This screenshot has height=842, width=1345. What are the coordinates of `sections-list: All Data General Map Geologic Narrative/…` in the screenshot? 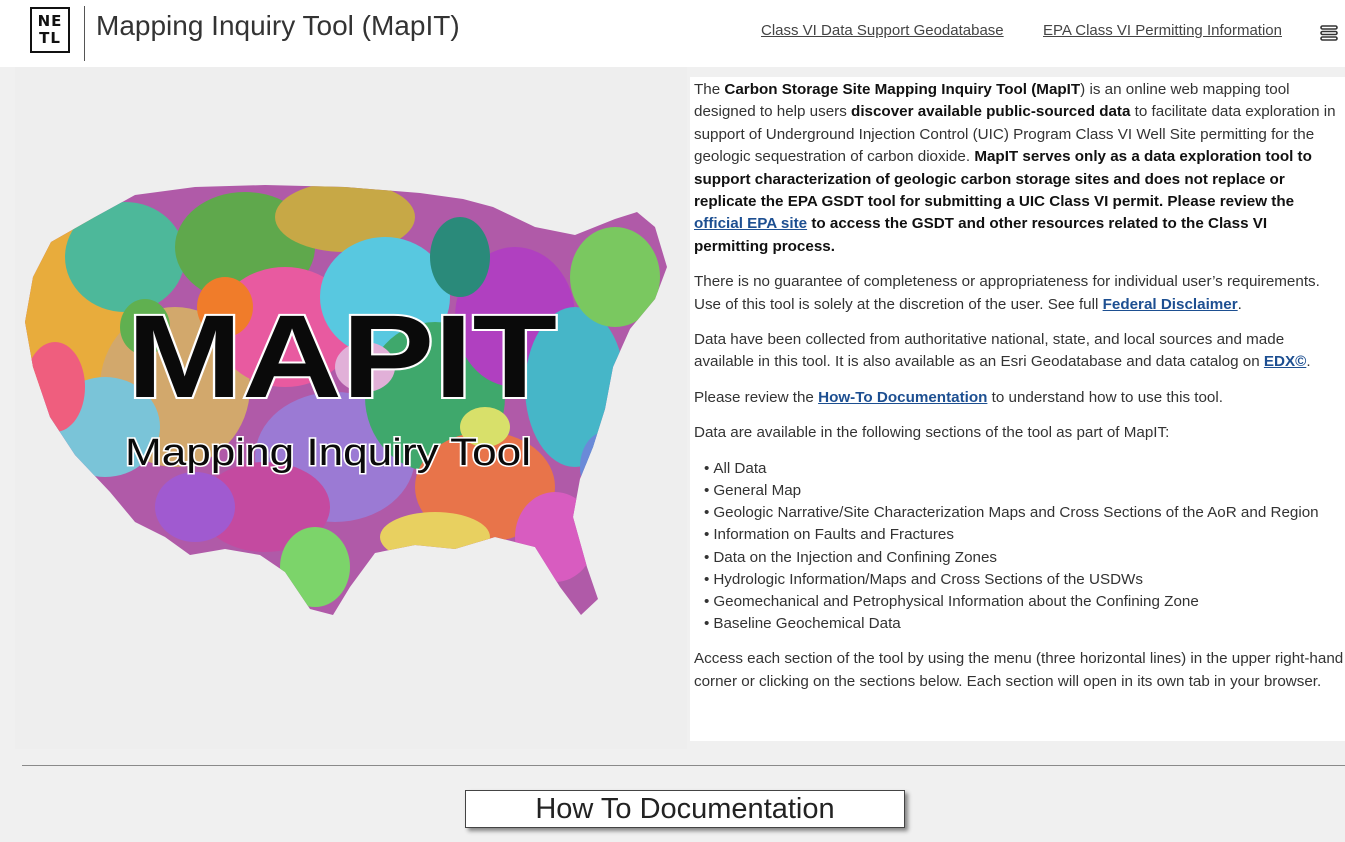 It's located at (1019, 547).